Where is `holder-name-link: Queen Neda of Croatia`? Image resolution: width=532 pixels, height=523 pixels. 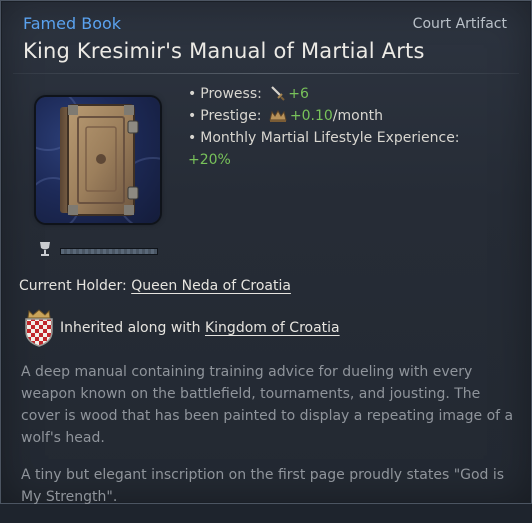 holder-name-link: Queen Neda of Croatia is located at coordinates (211, 286).